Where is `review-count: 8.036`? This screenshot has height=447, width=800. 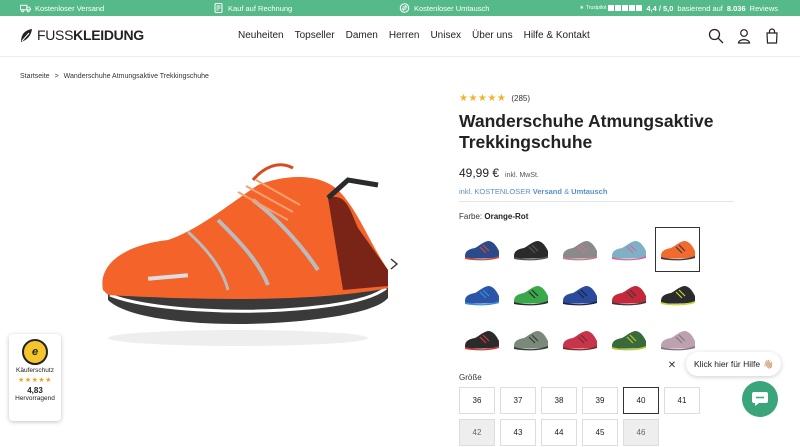 review-count: 8.036 is located at coordinates (736, 8).